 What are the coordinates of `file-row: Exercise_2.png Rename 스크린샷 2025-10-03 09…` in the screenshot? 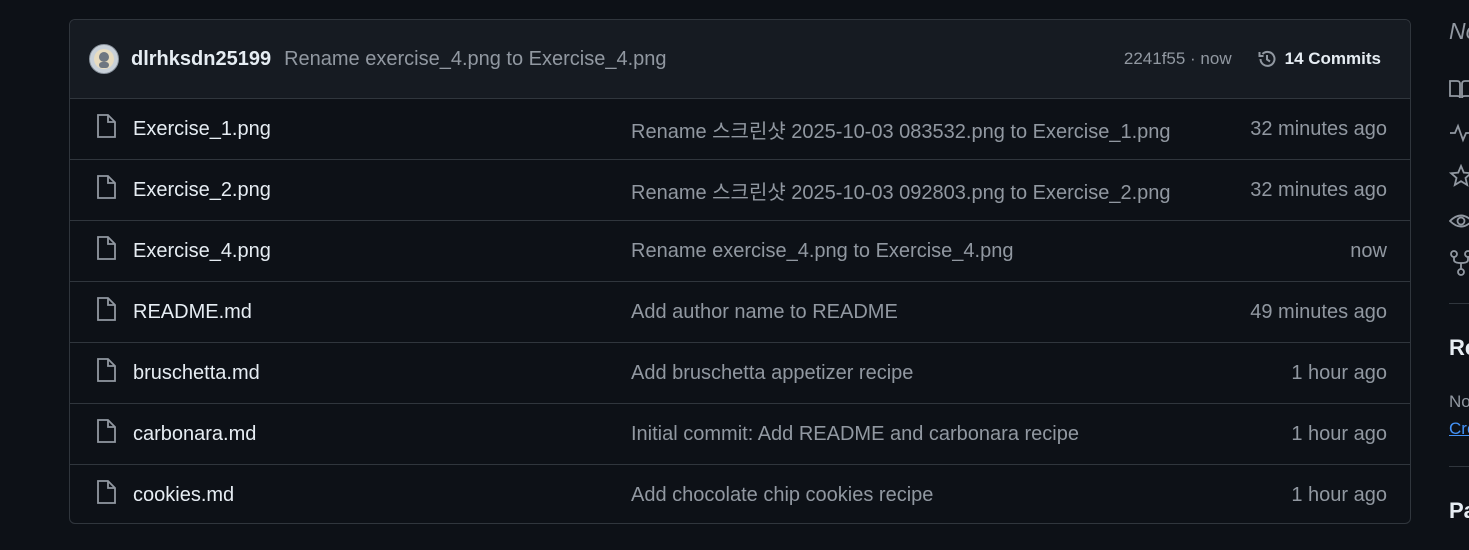 It's located at (740, 190).